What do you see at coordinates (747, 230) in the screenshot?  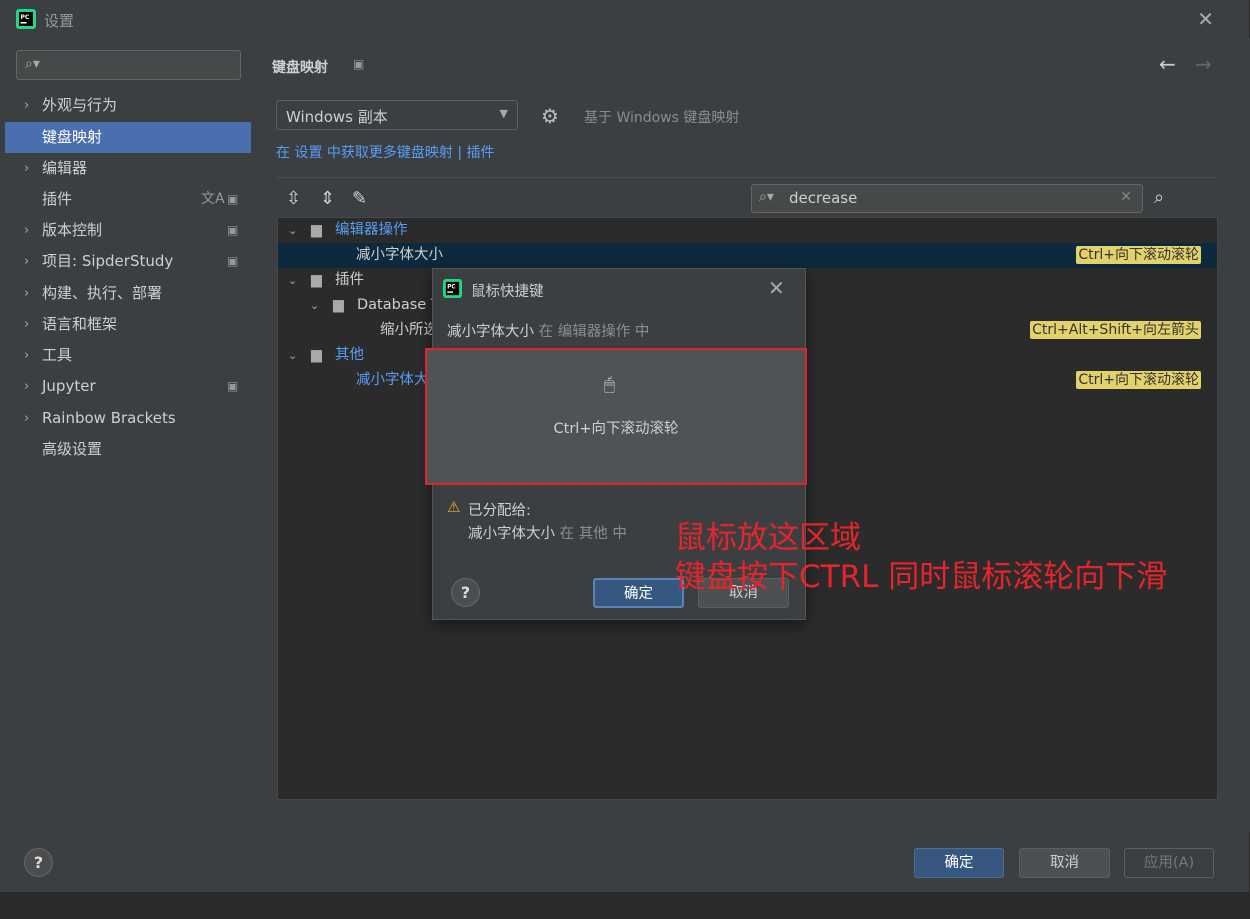 I see `tree-group-row: ⌄ ▆ 编辑器操作` at bounding box center [747, 230].